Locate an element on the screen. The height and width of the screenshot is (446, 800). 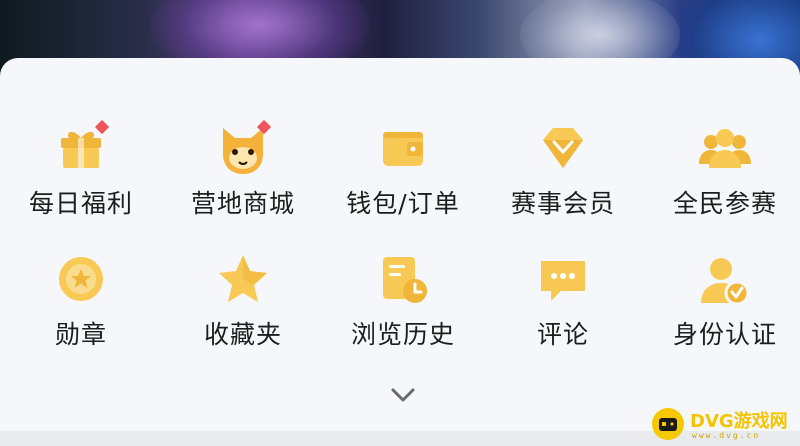
badge-dot is located at coordinates (101, 127).